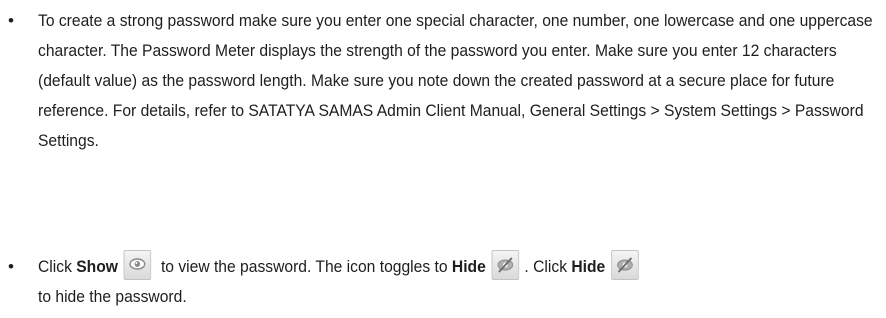 This screenshot has height=318, width=886. What do you see at coordinates (57, 266) in the screenshot?
I see `text-segment: Click` at bounding box center [57, 266].